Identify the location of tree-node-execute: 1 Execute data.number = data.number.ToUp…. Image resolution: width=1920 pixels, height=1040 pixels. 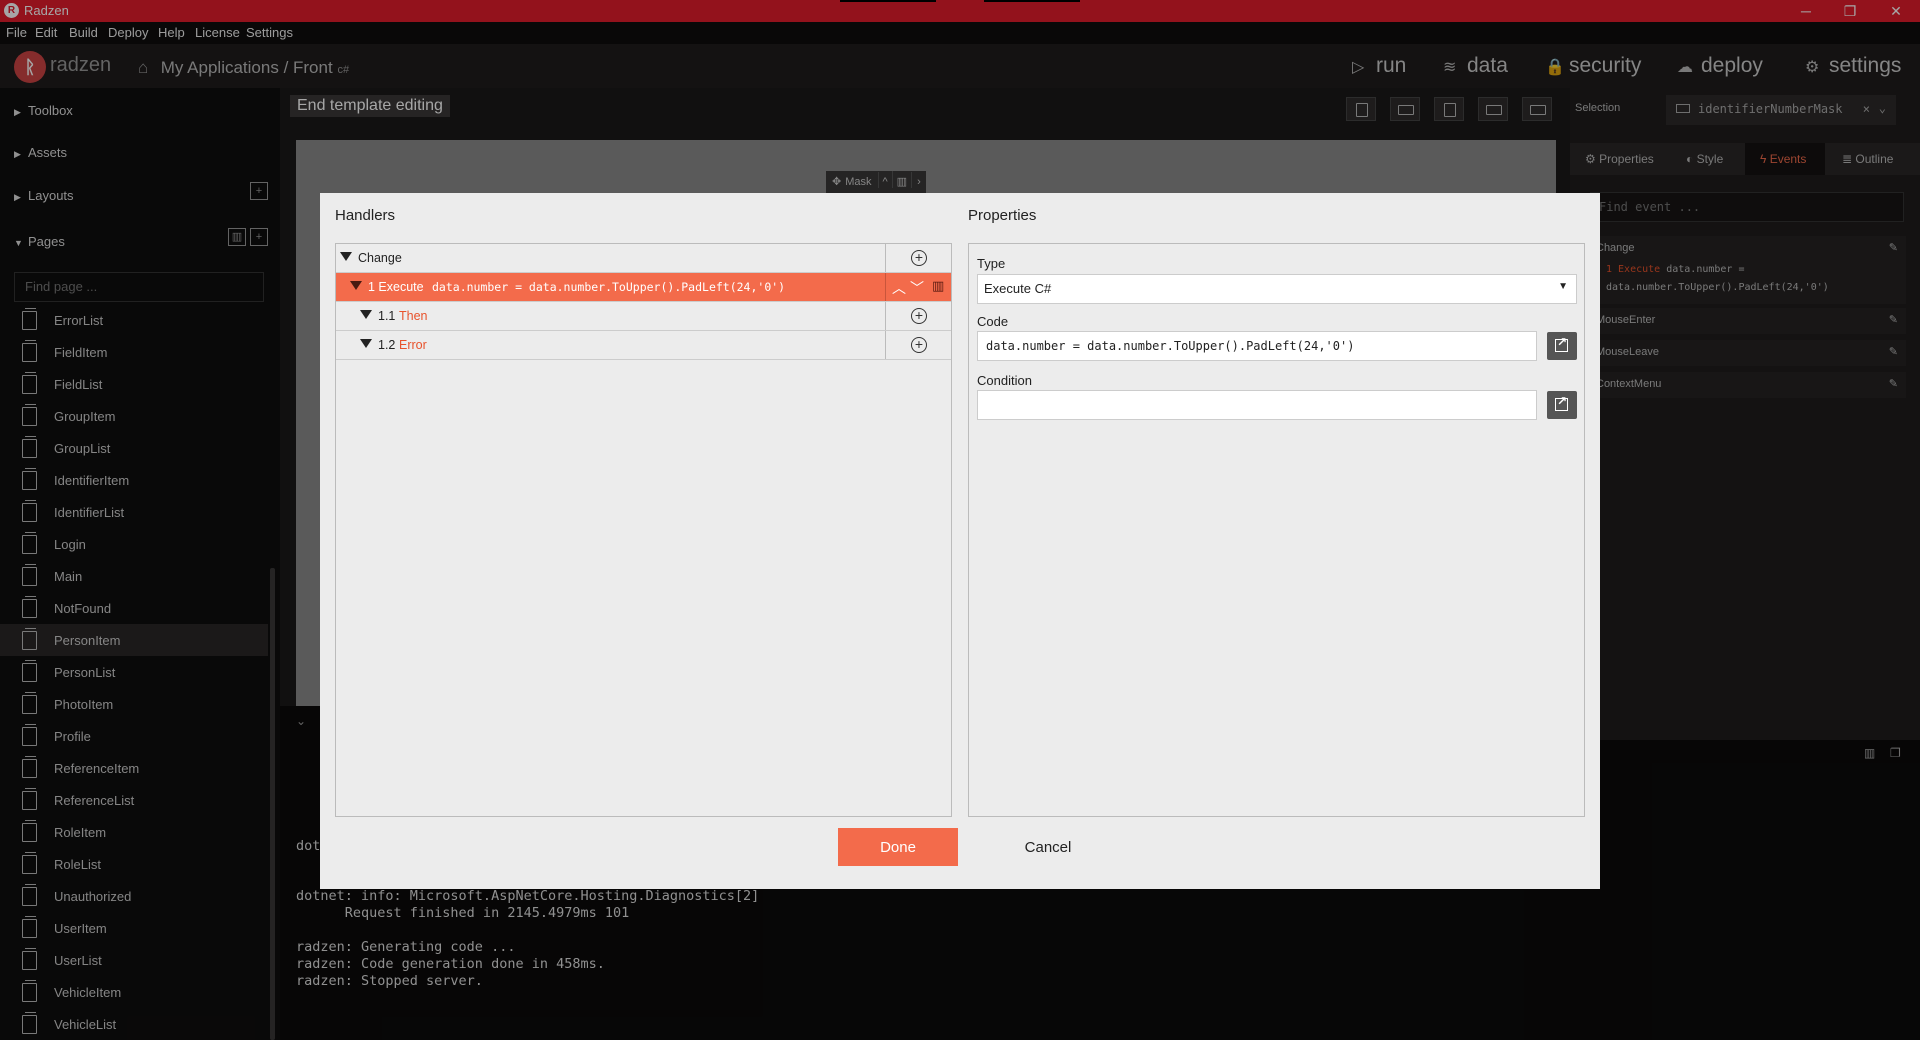
(643, 287).